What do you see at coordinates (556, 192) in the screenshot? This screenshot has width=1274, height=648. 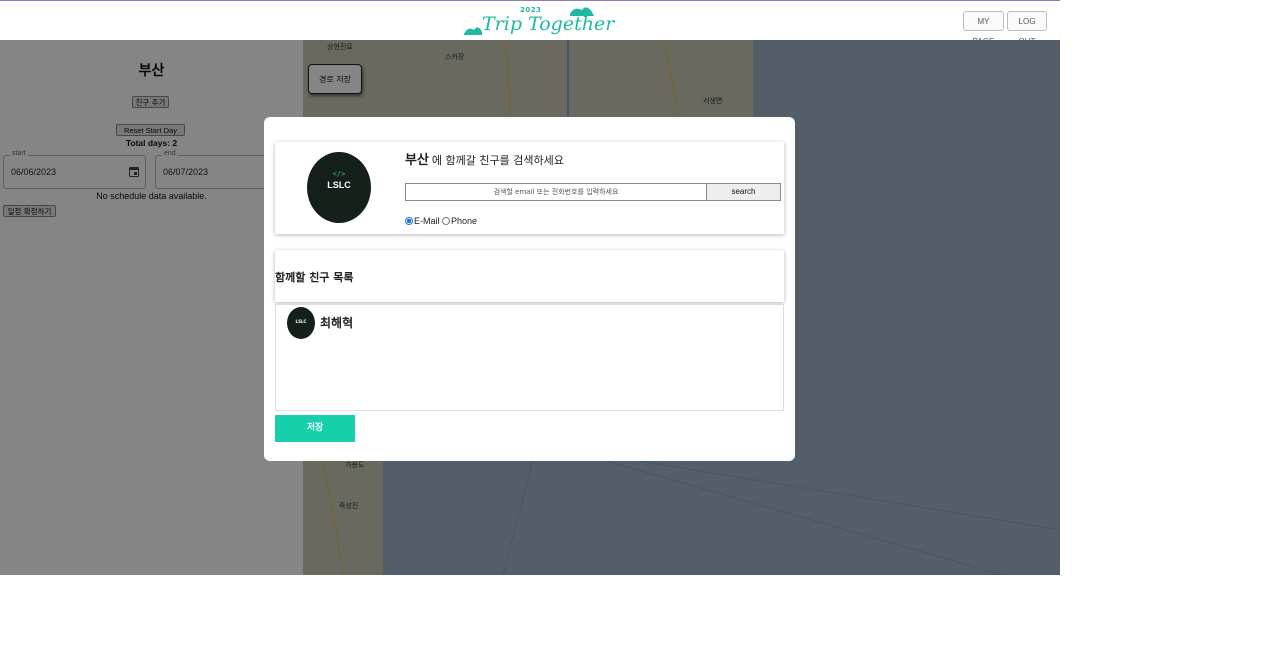 I see `friend-search-input: 검색할 email 또는 전화번호를 입력하세요` at bounding box center [556, 192].